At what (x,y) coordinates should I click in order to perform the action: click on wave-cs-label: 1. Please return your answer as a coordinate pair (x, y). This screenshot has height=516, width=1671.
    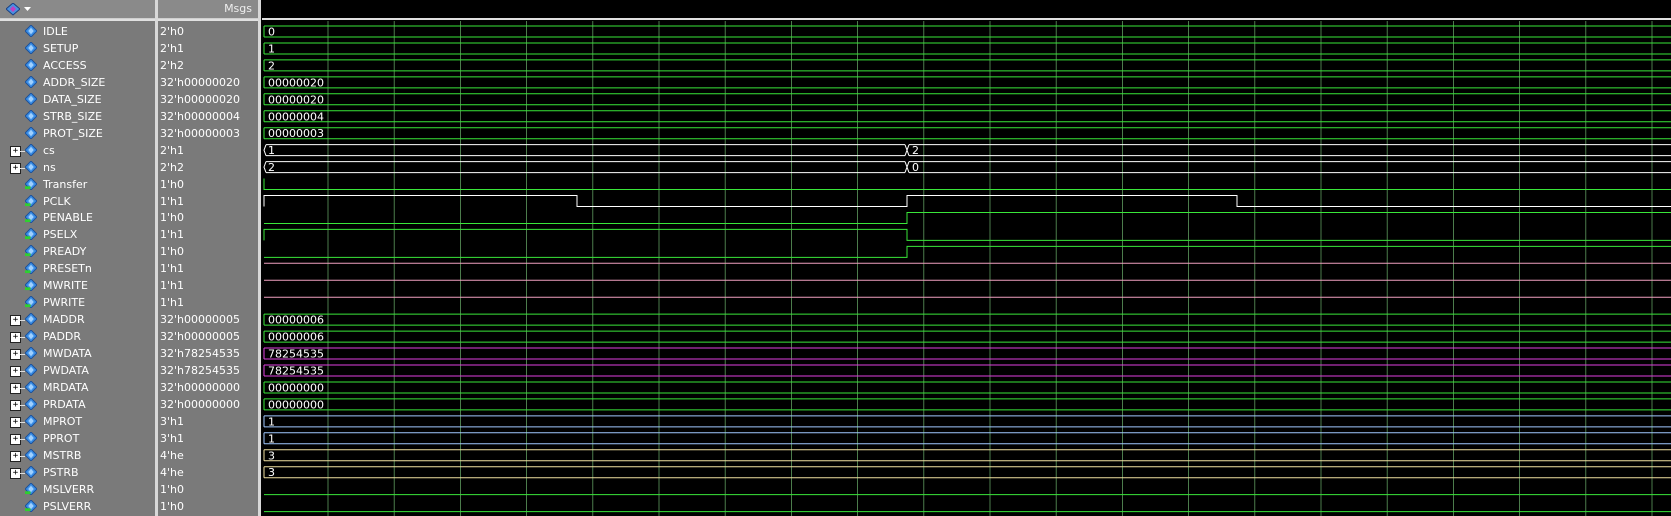
    Looking at the image, I should click on (271, 150).